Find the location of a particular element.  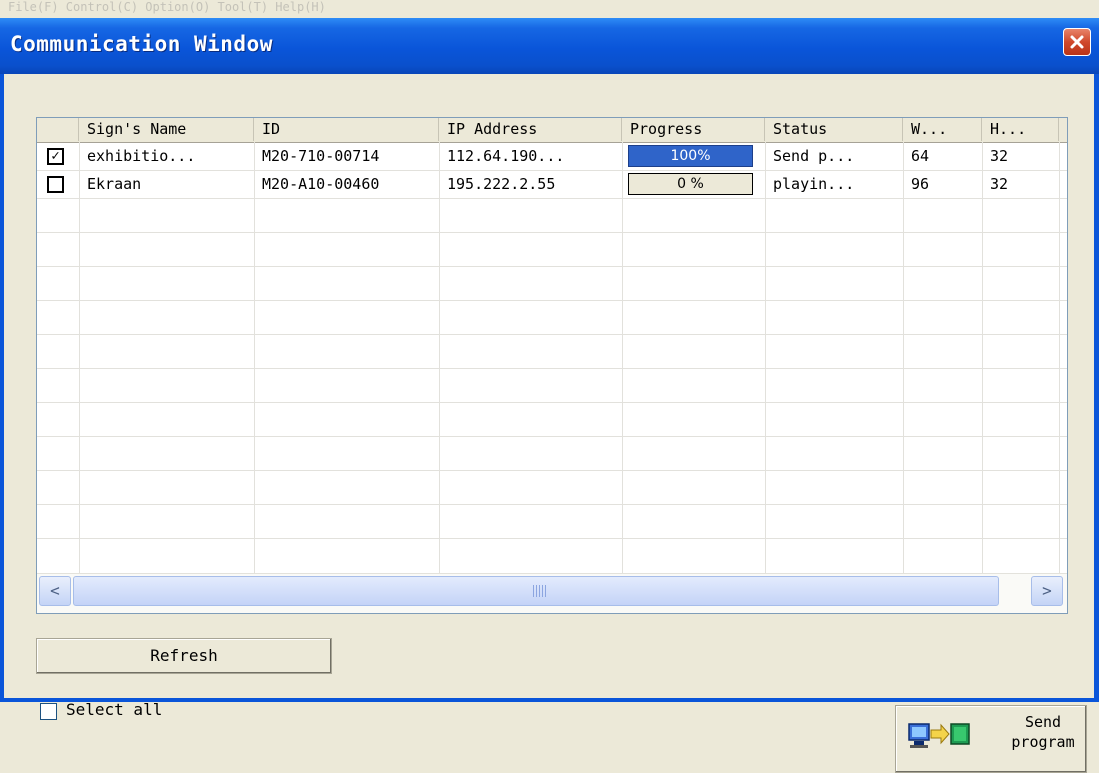

column-header-filler is located at coordinates (1063, 129).